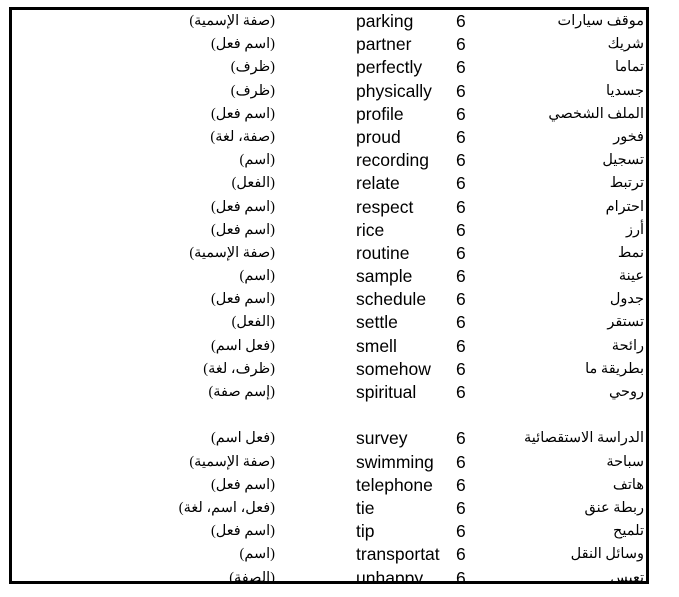 The height and width of the screenshot is (597, 679). I want to click on table-row: (اسم فعل) respect 6 احترام, so click(329, 207).